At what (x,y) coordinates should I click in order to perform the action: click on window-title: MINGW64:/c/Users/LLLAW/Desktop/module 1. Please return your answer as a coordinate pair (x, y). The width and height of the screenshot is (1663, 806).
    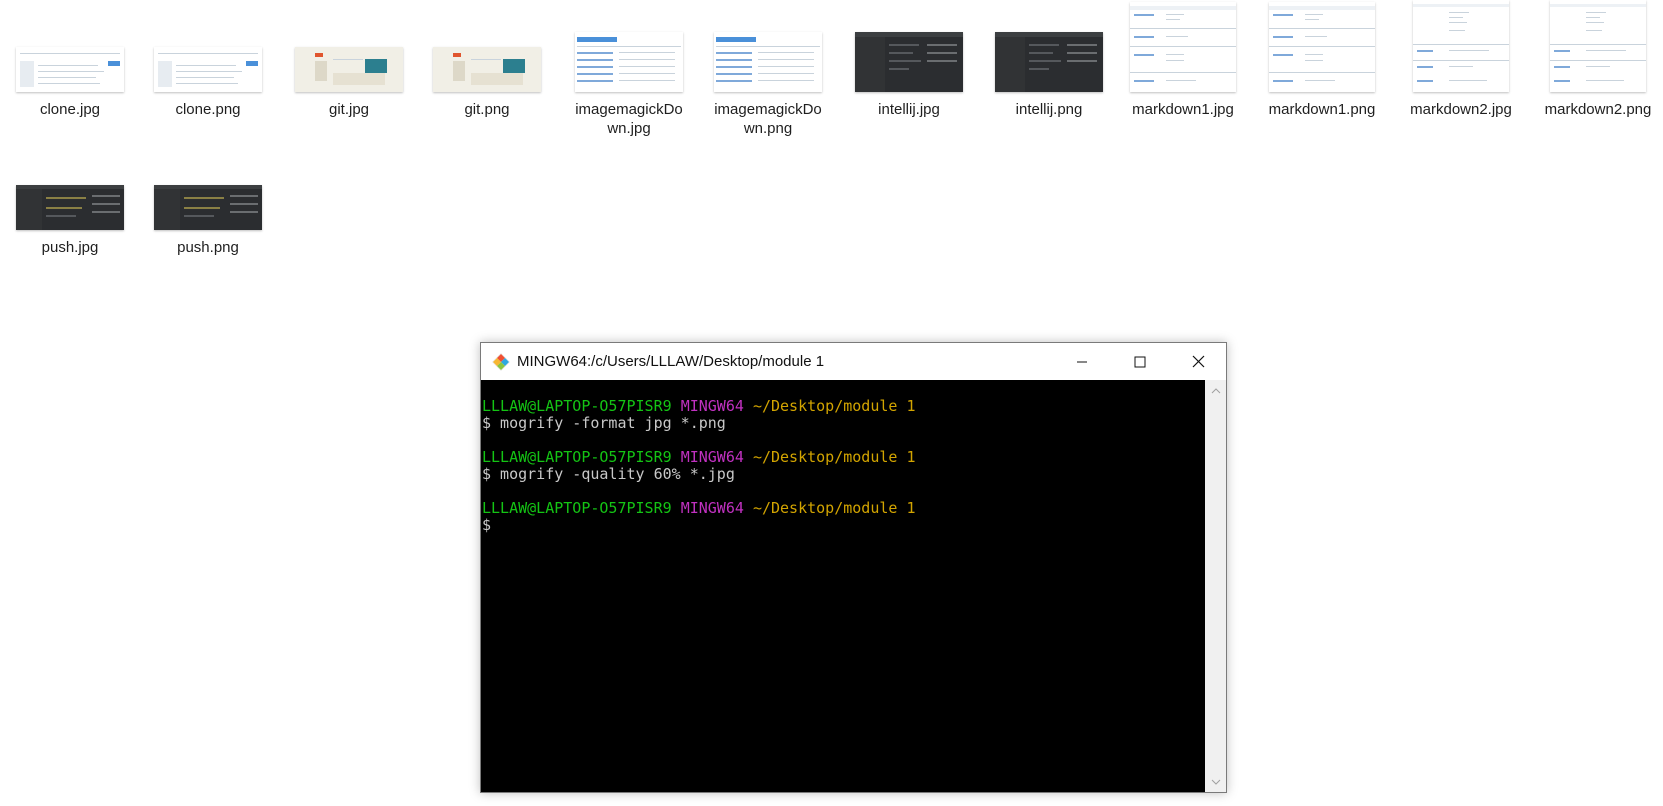
    Looking at the image, I should click on (671, 361).